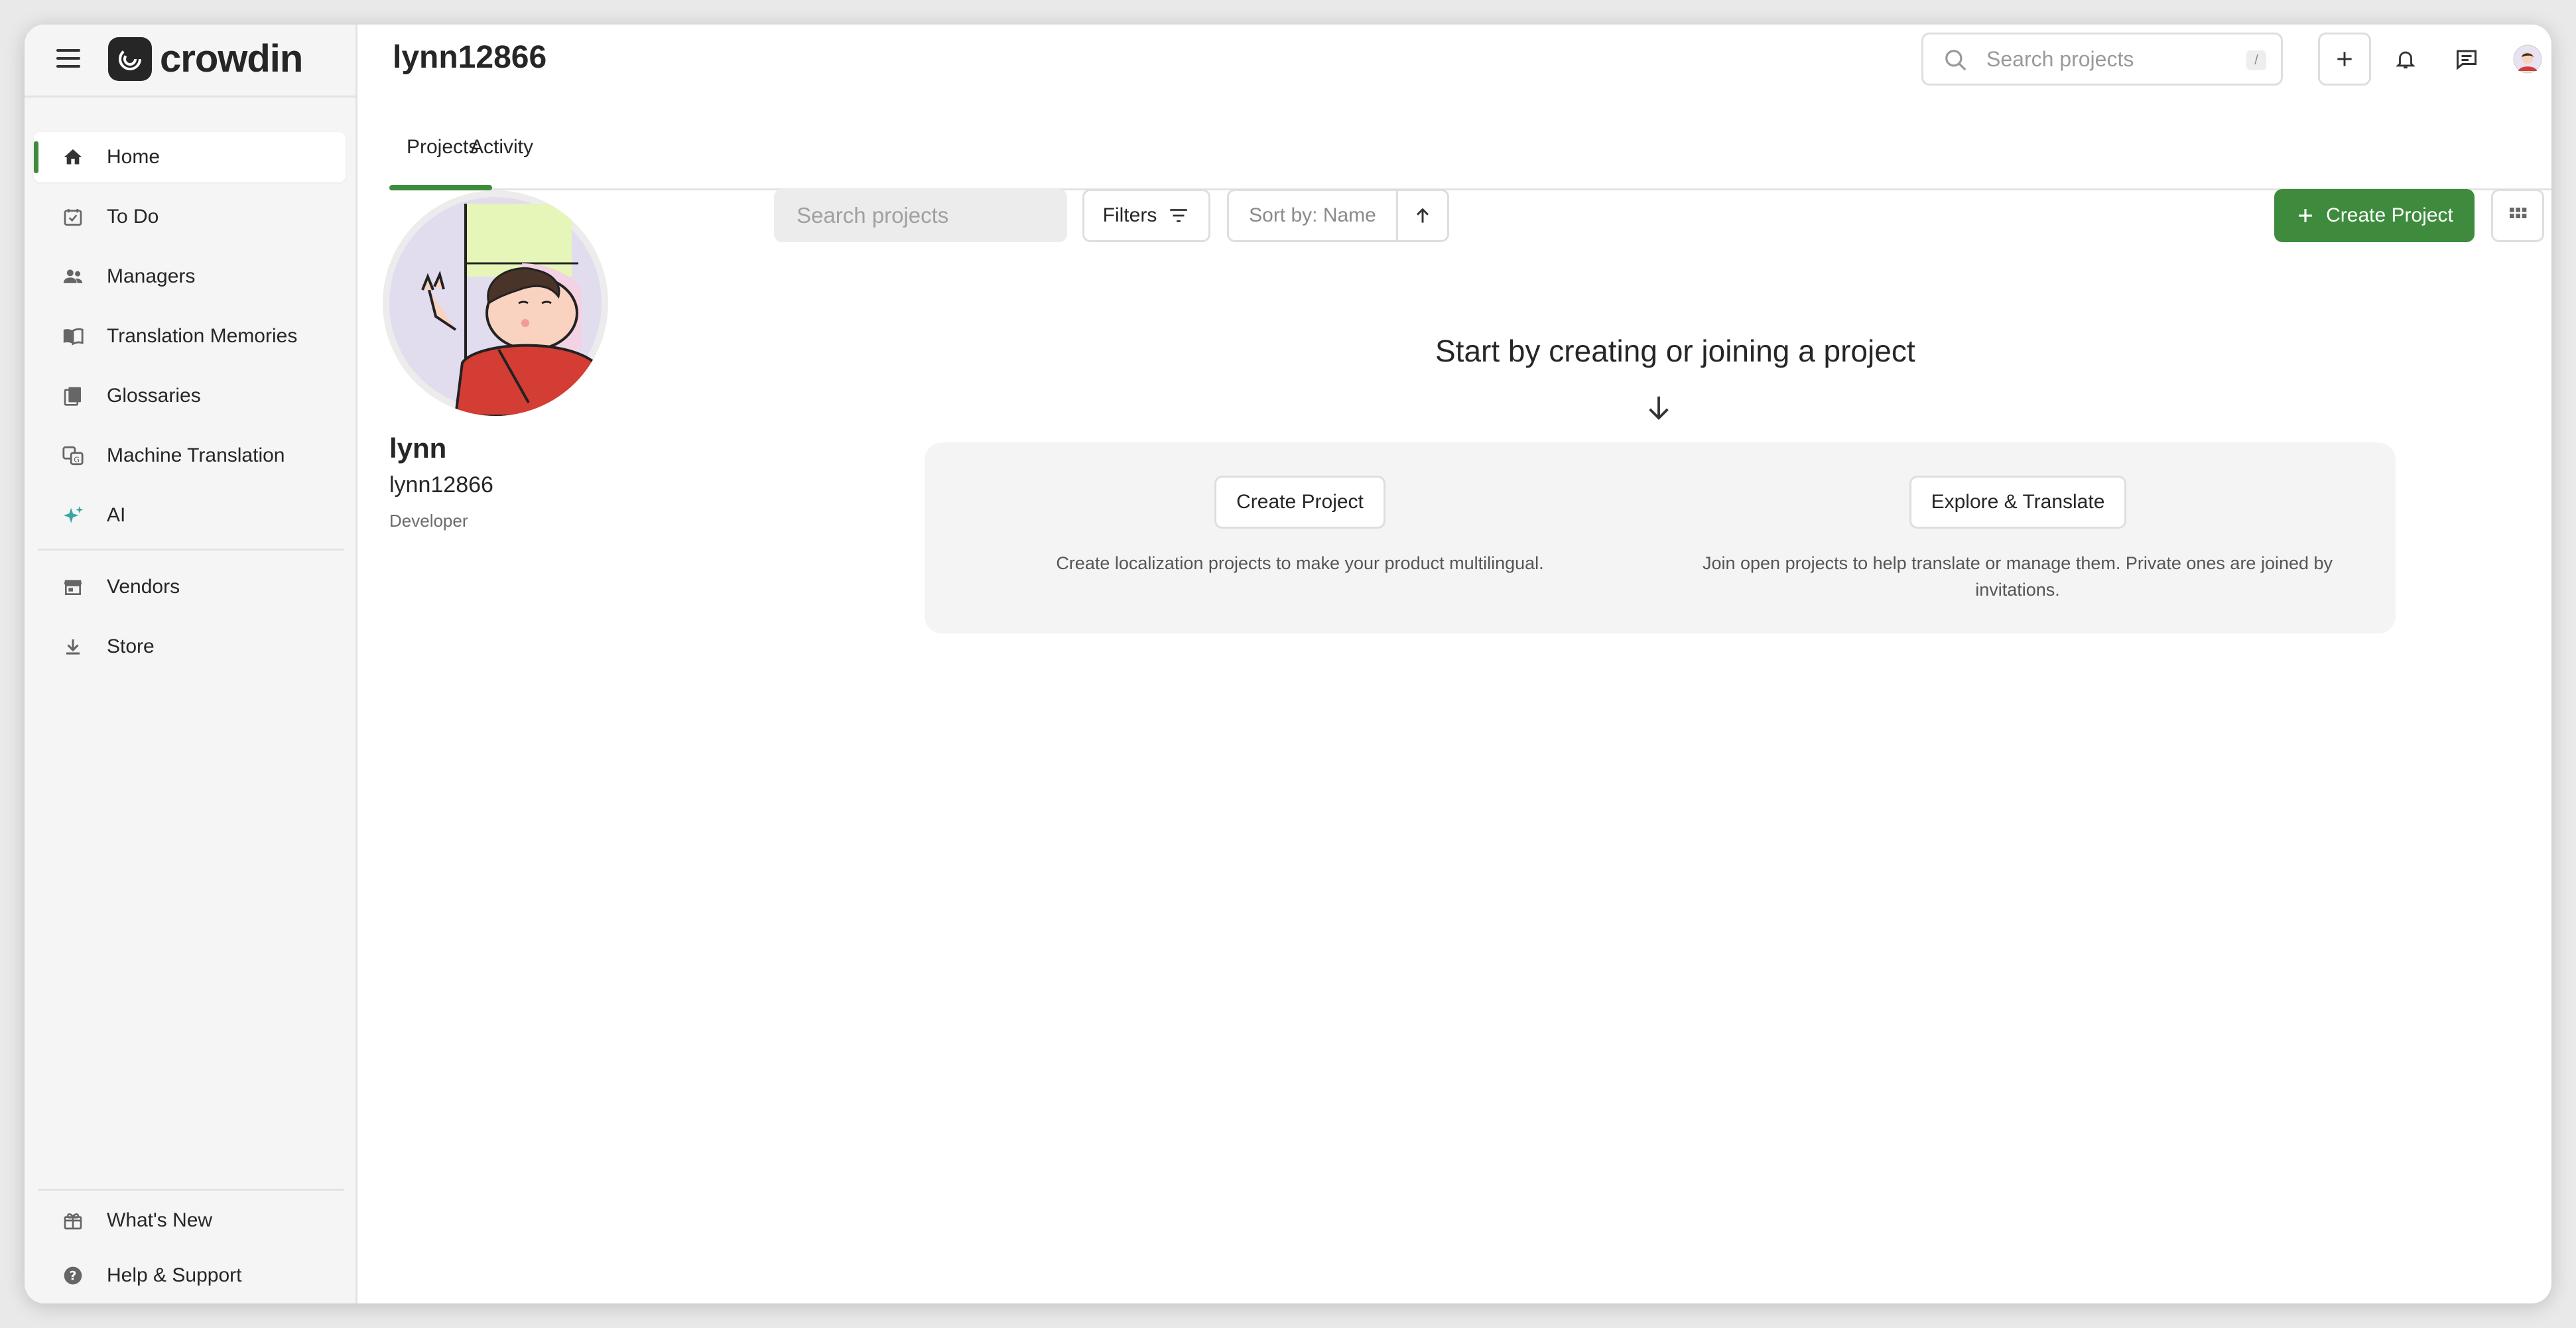 The image size is (2576, 1328). What do you see at coordinates (190, 515) in the screenshot?
I see `sidebar-item-ai: AI` at bounding box center [190, 515].